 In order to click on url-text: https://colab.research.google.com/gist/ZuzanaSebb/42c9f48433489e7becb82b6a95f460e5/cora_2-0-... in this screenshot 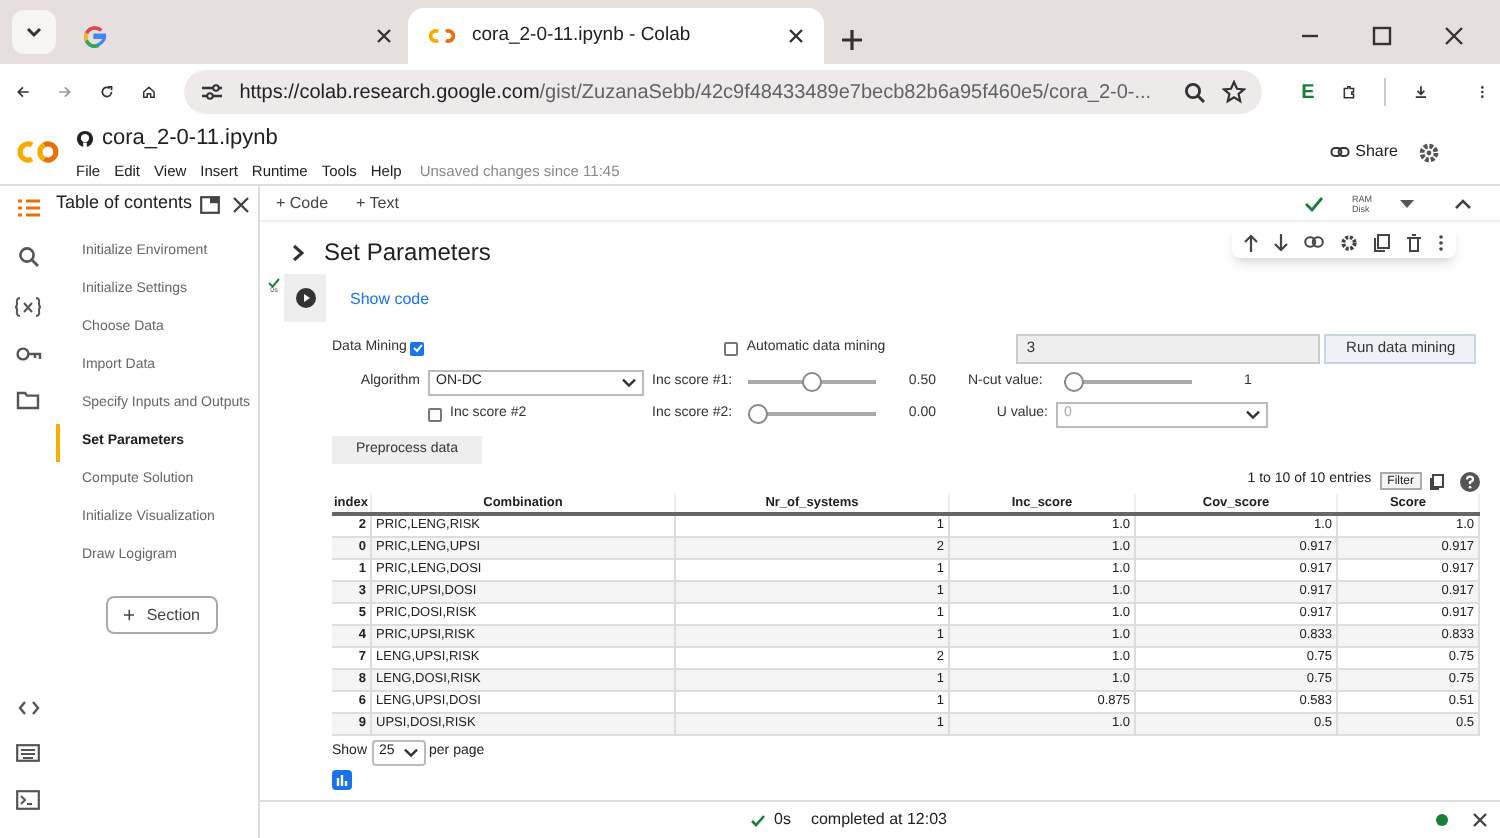, I will do `click(695, 93)`.